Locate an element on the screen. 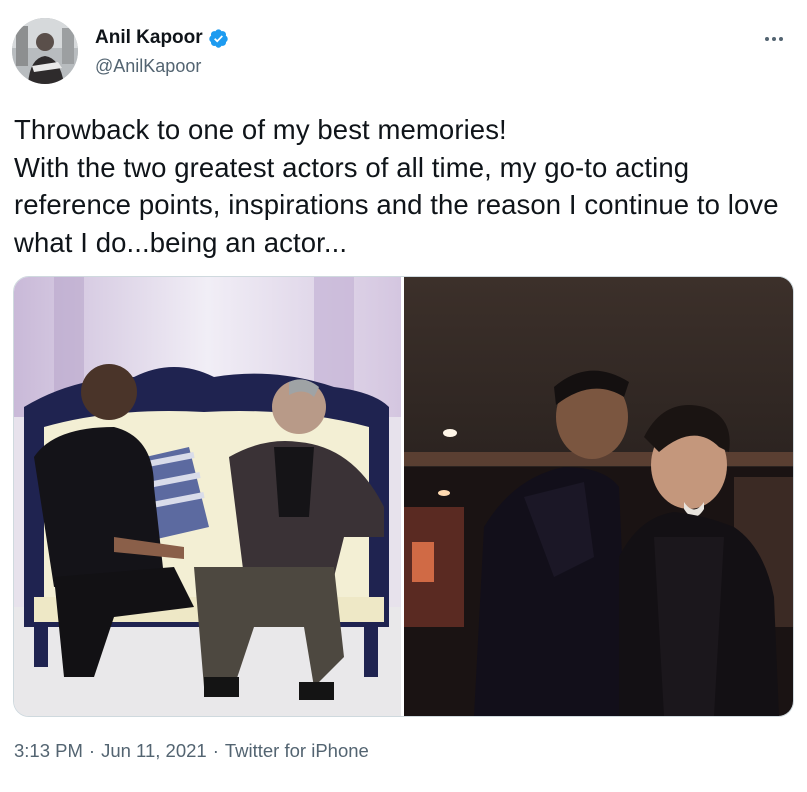 The width and height of the screenshot is (807, 792). author-display-name: Anil Kapoor is located at coordinates (149, 38).